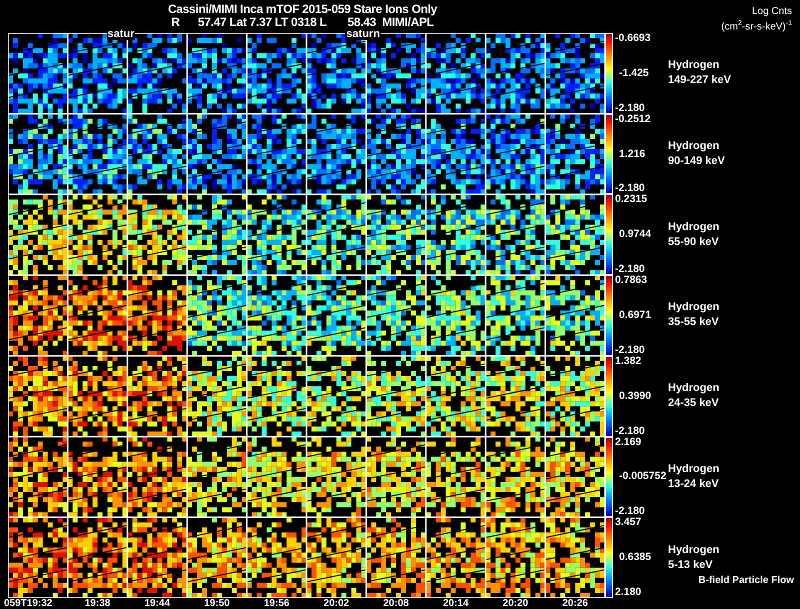 Image resolution: width=800 pixels, height=609 pixels. I want to click on time-label: 19:44, so click(157, 603).